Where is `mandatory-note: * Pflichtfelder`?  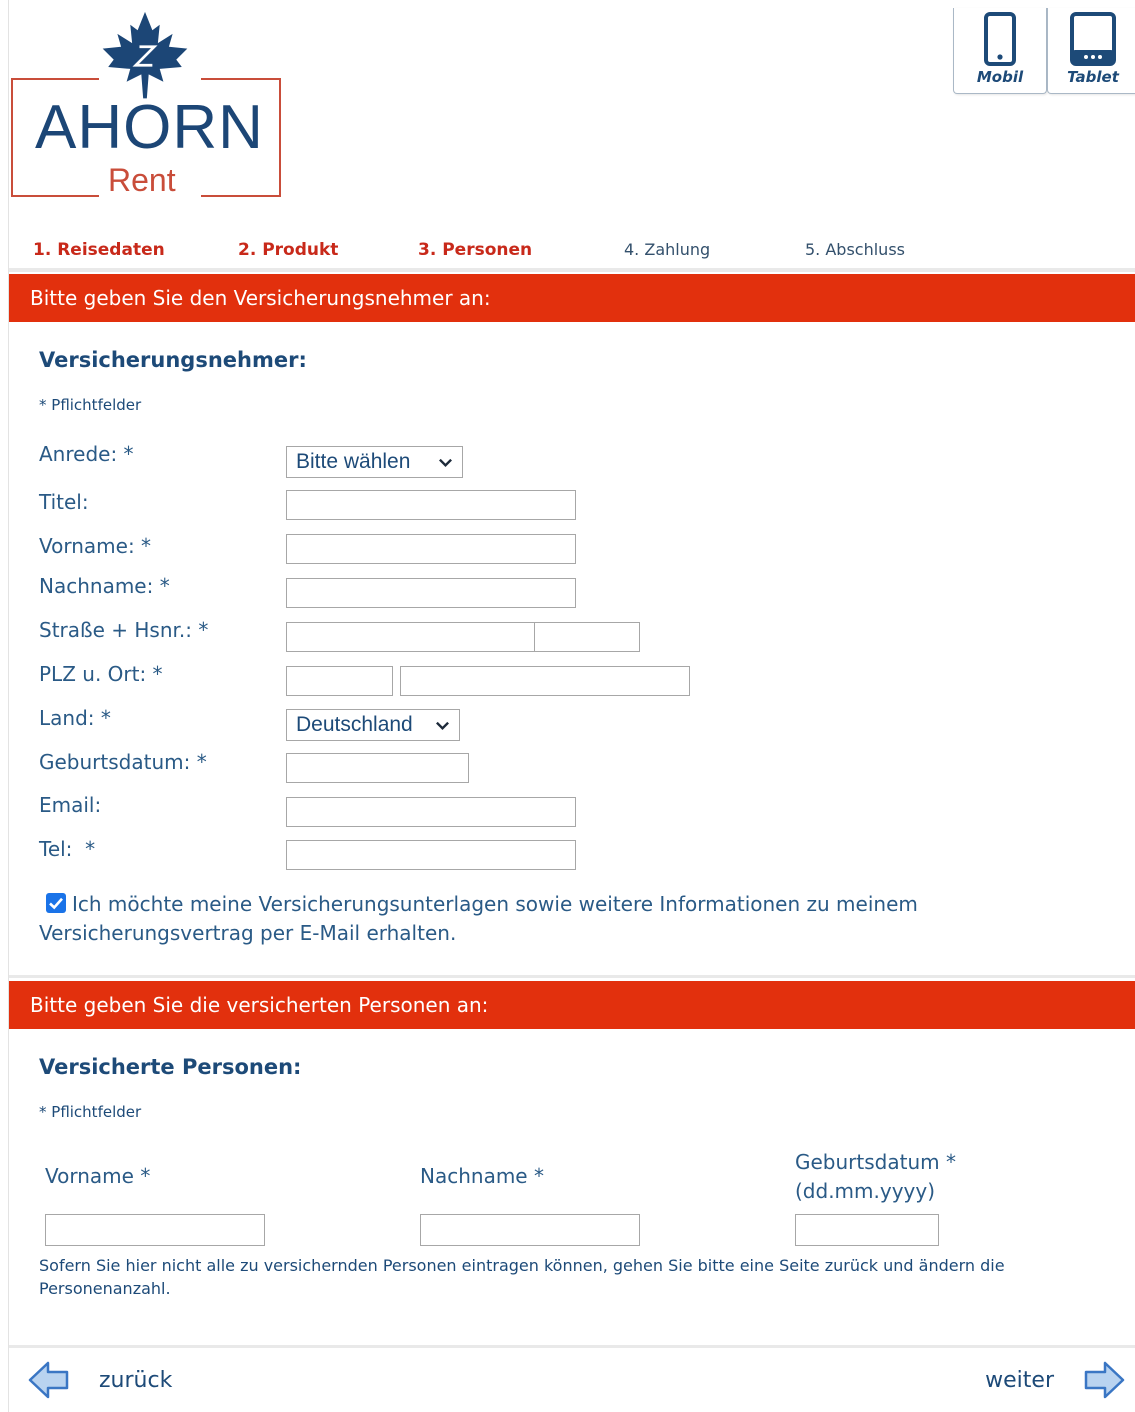
mandatory-note: * Pflichtfelder is located at coordinates (90, 405).